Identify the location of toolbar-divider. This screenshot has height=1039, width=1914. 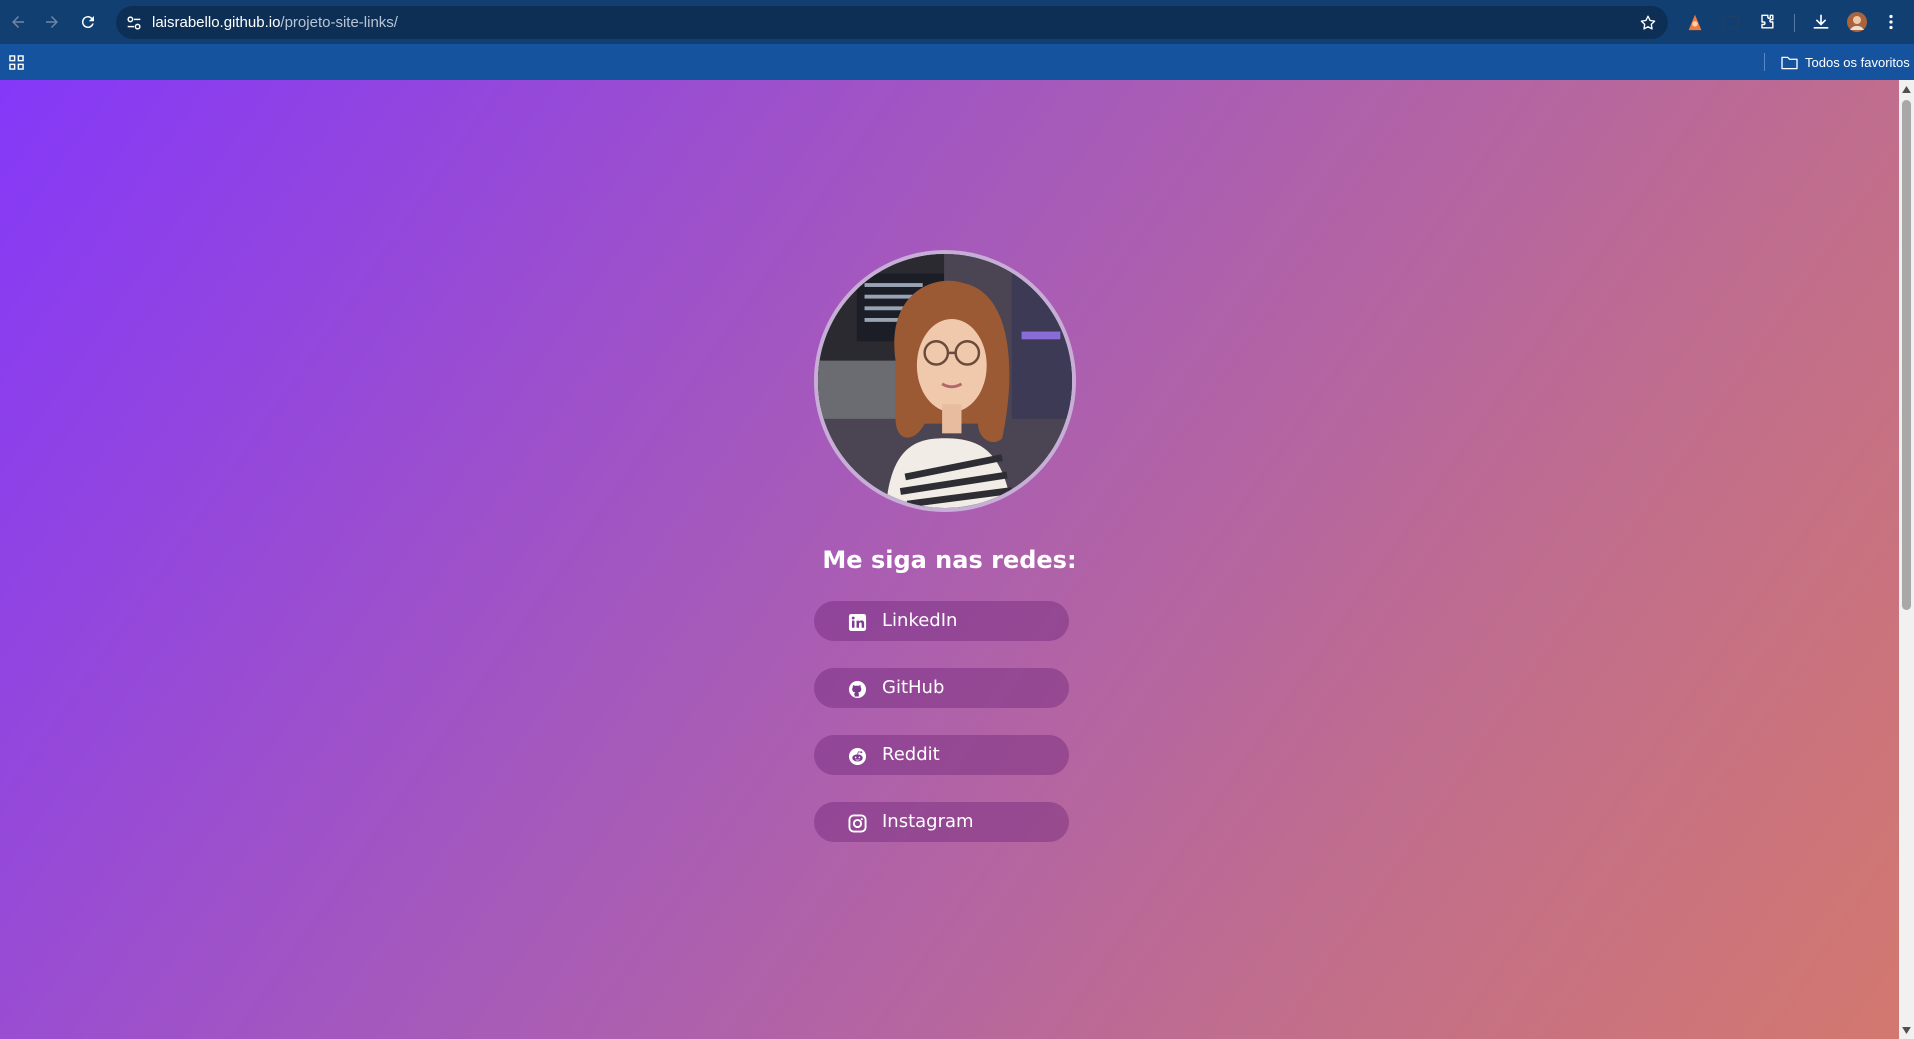
(1794, 23).